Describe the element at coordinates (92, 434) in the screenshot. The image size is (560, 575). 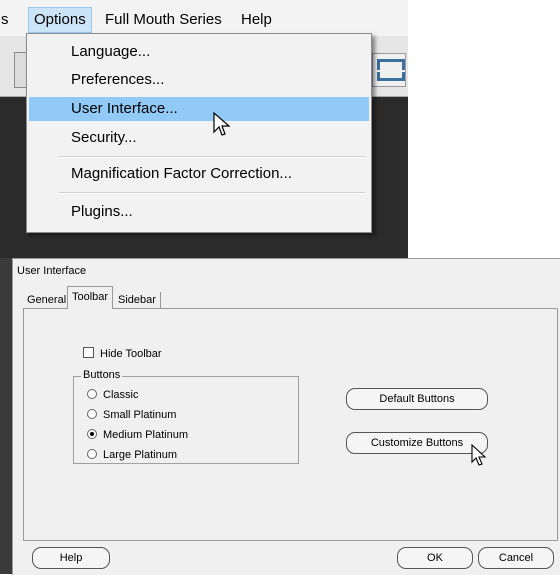
I see `radio-circle-selected` at that location.